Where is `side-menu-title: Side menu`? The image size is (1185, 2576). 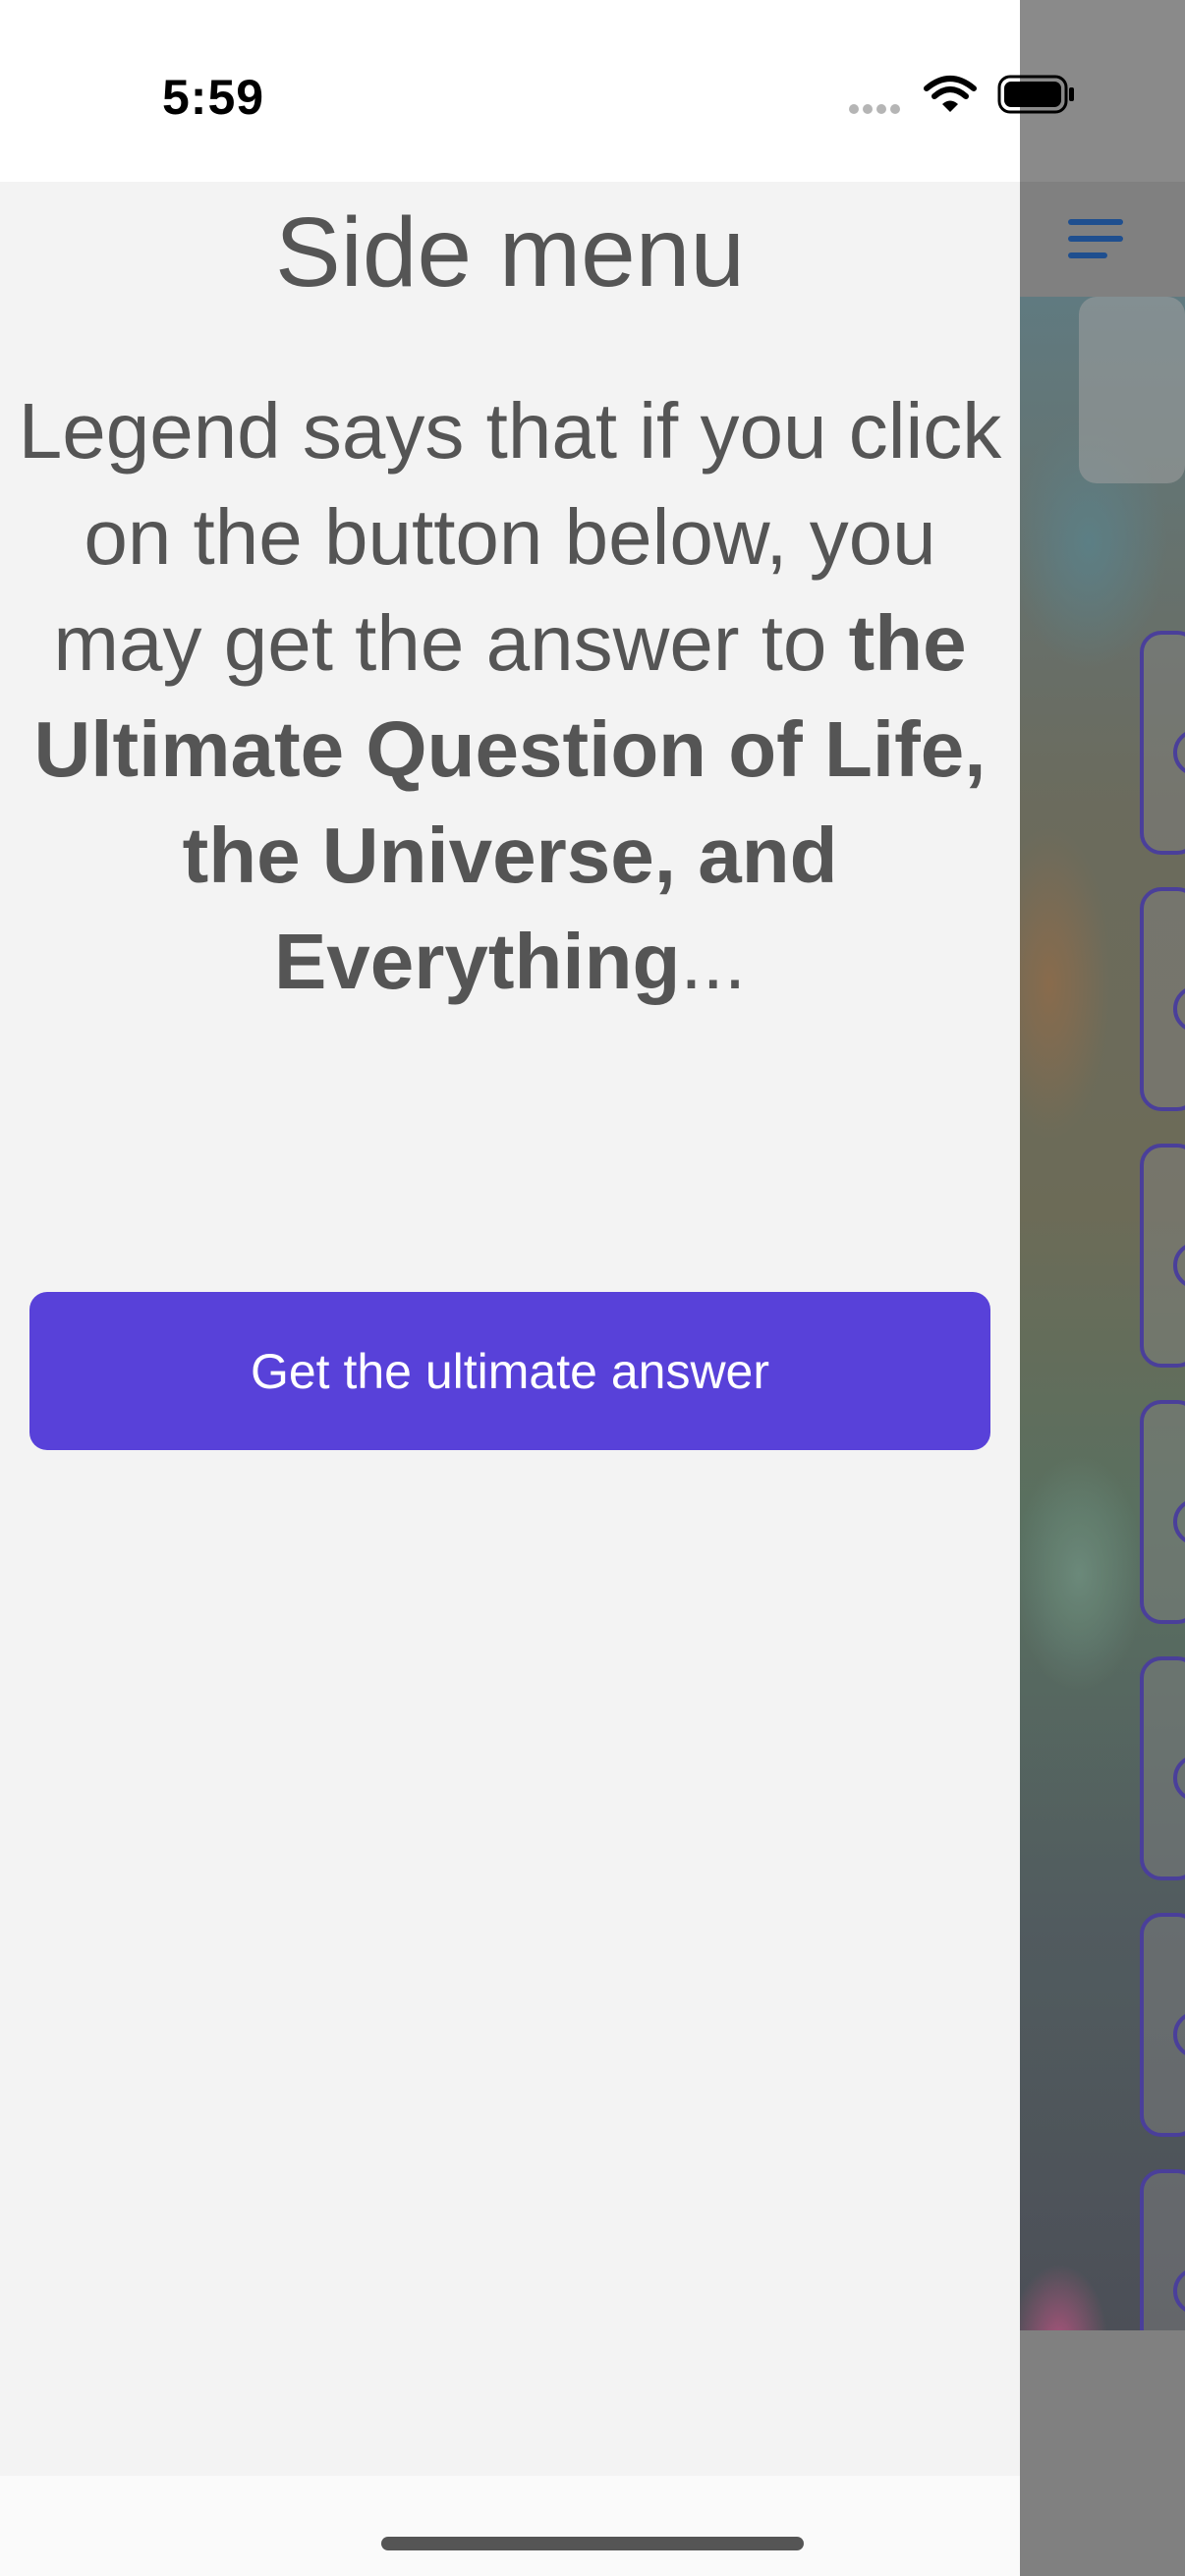 side-menu-title: Side menu is located at coordinates (510, 252).